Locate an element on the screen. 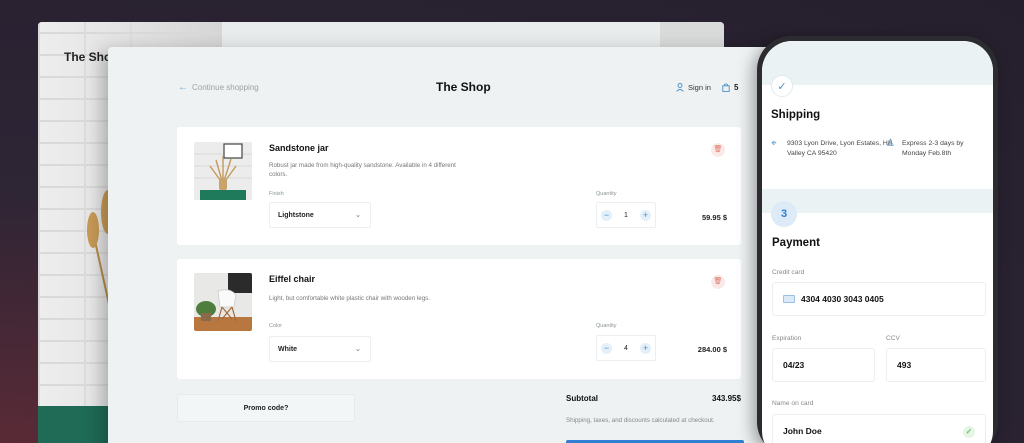  quantity-value: 4 is located at coordinates (626, 348).